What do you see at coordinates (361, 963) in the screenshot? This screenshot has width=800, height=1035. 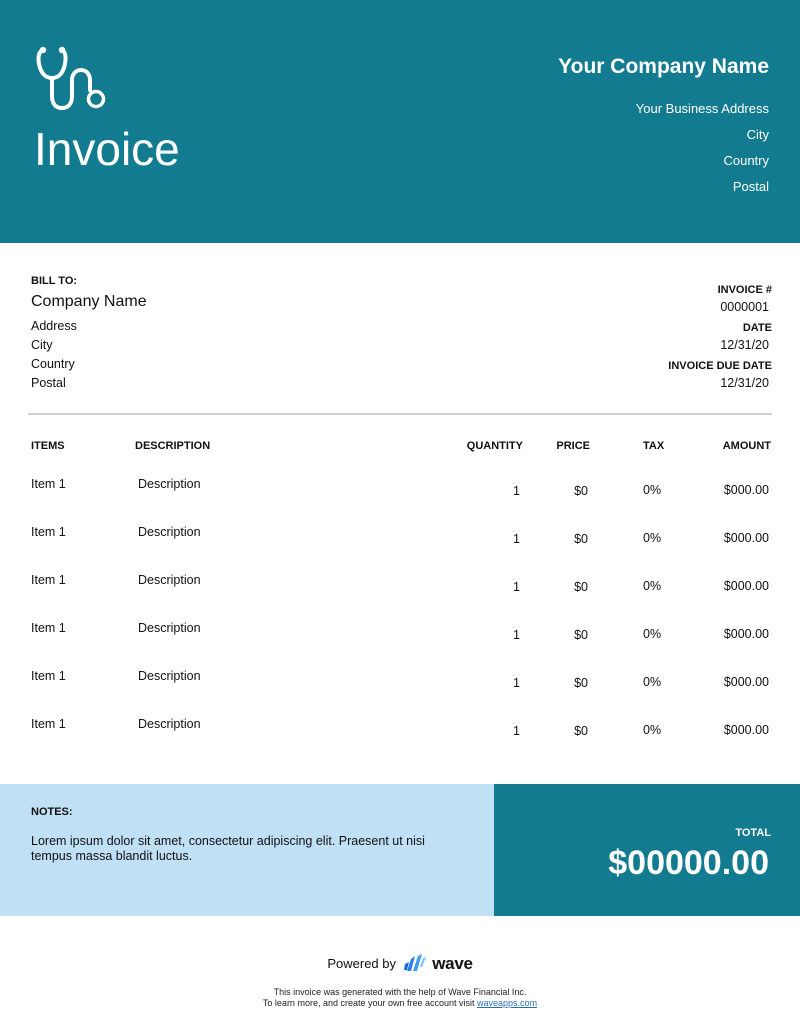 I see `powered-by-label: Powered by` at bounding box center [361, 963].